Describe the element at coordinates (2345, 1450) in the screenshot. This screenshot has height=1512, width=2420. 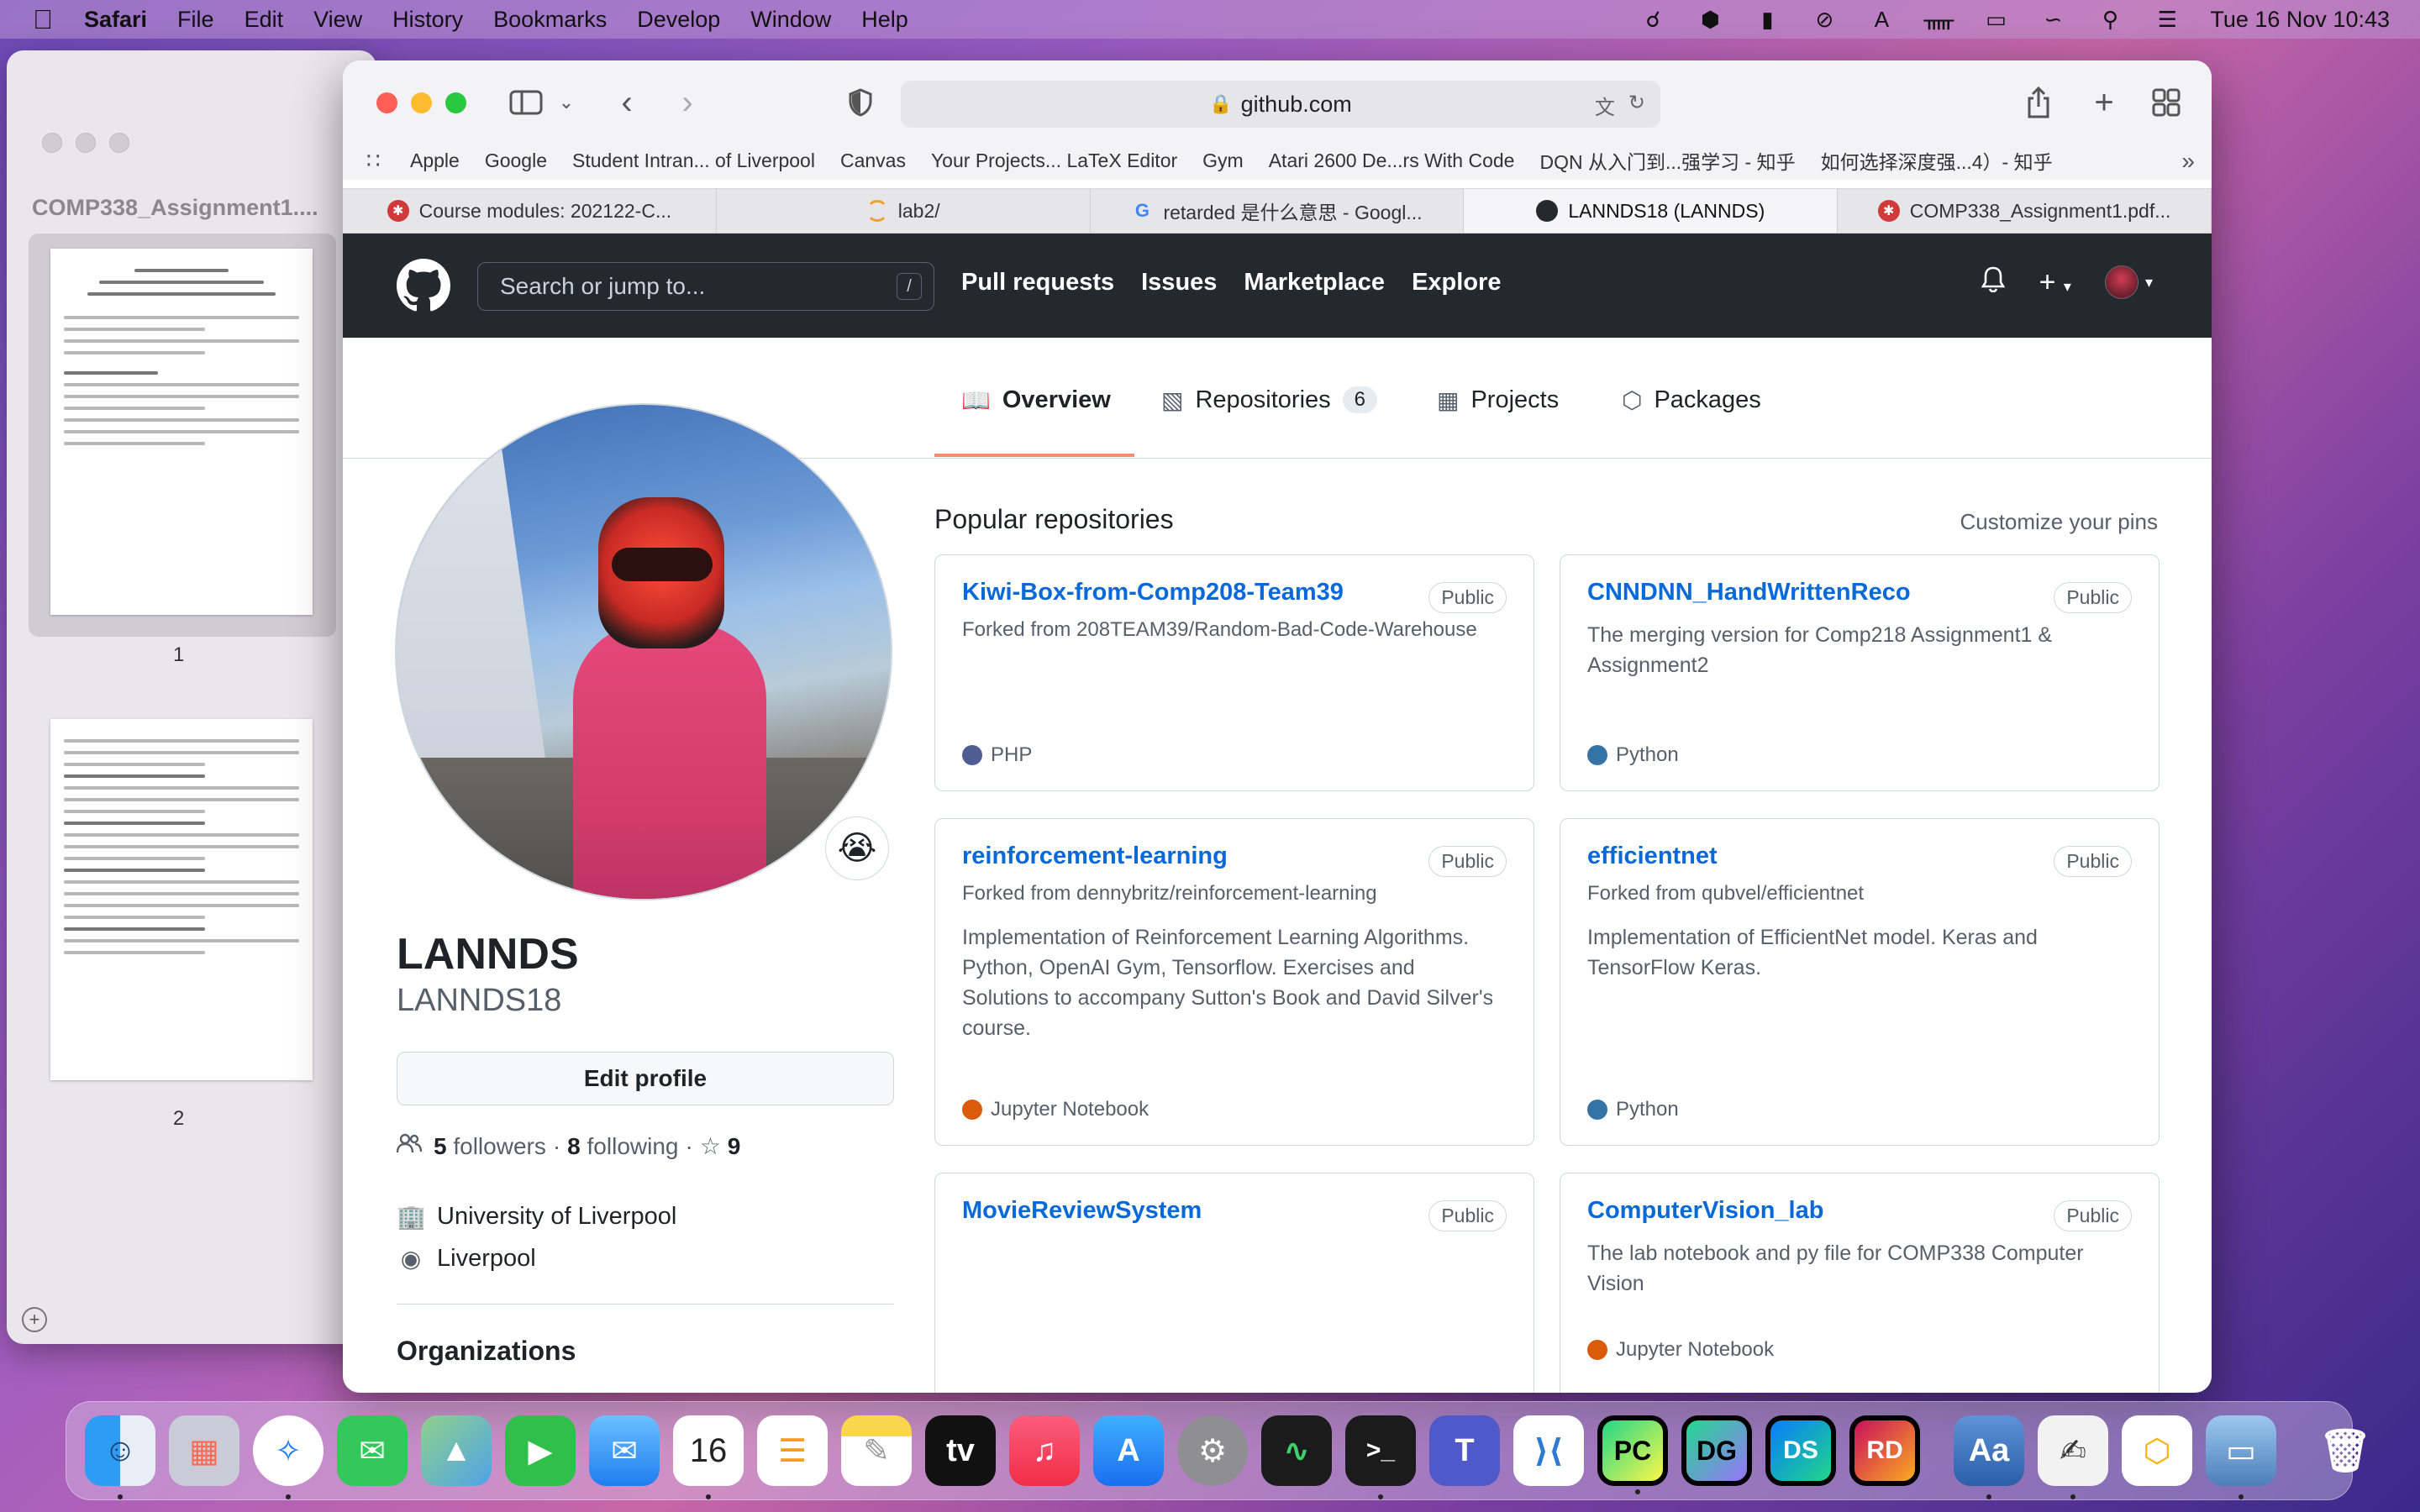
I see `dock-trash-icon: 🗑` at that location.